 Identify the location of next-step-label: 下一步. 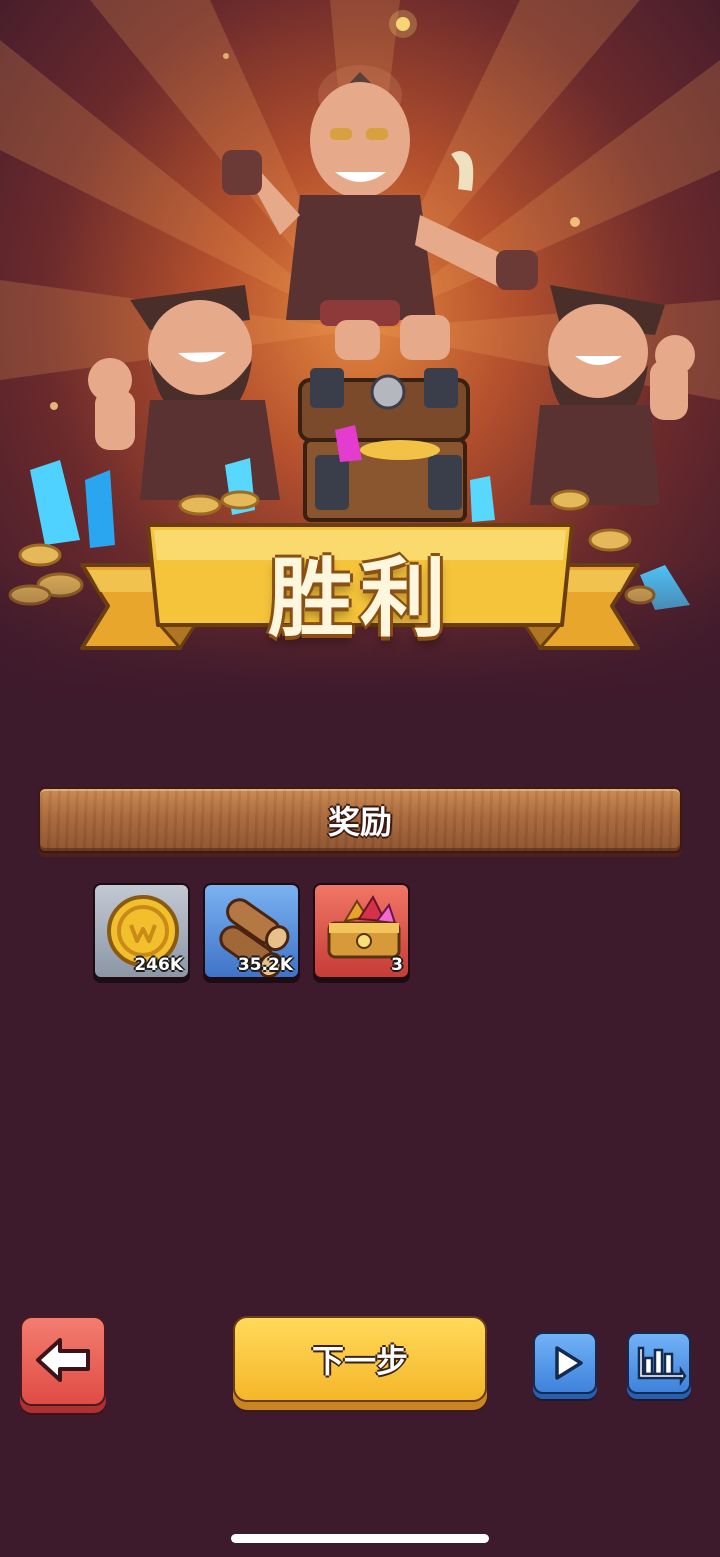
(359, 1361).